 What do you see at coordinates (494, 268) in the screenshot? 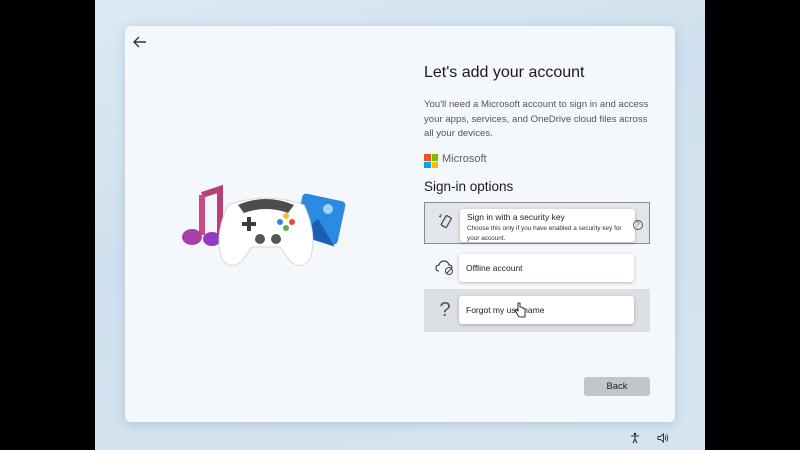
I see `offline-account-label: Offline account` at bounding box center [494, 268].